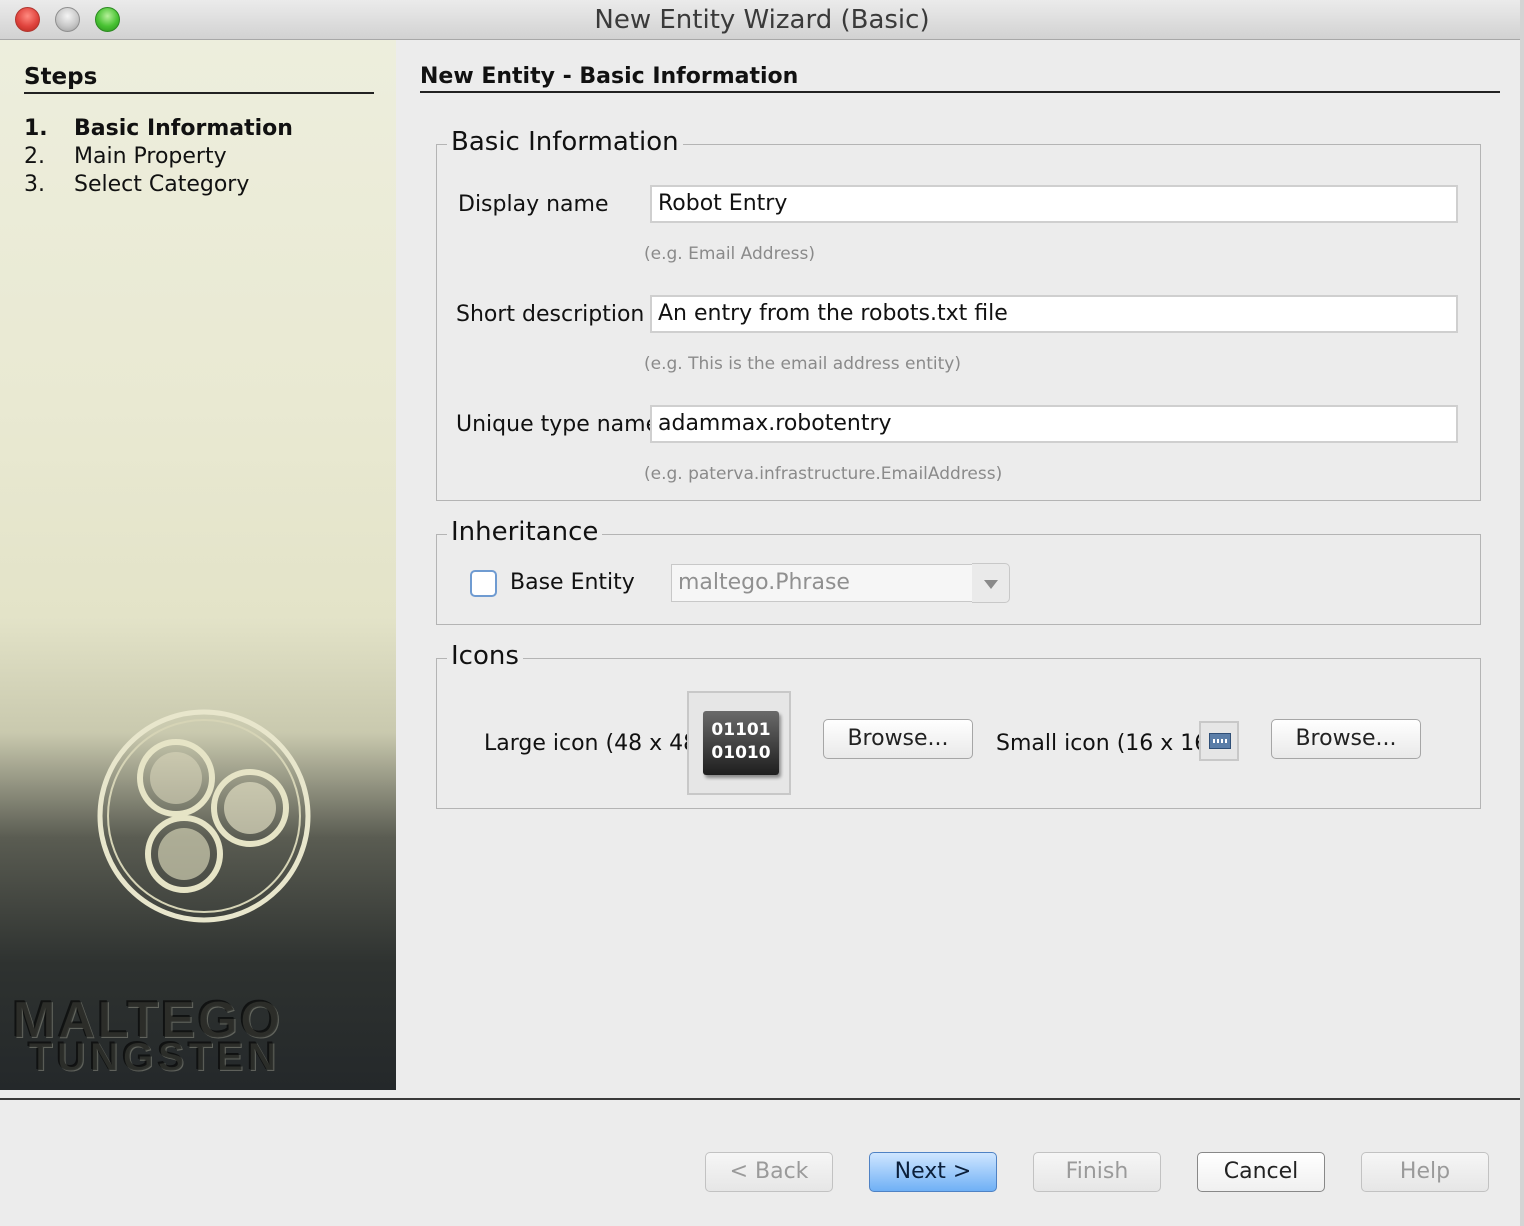  I want to click on step-main-property: 2. Main Property, so click(125, 156).